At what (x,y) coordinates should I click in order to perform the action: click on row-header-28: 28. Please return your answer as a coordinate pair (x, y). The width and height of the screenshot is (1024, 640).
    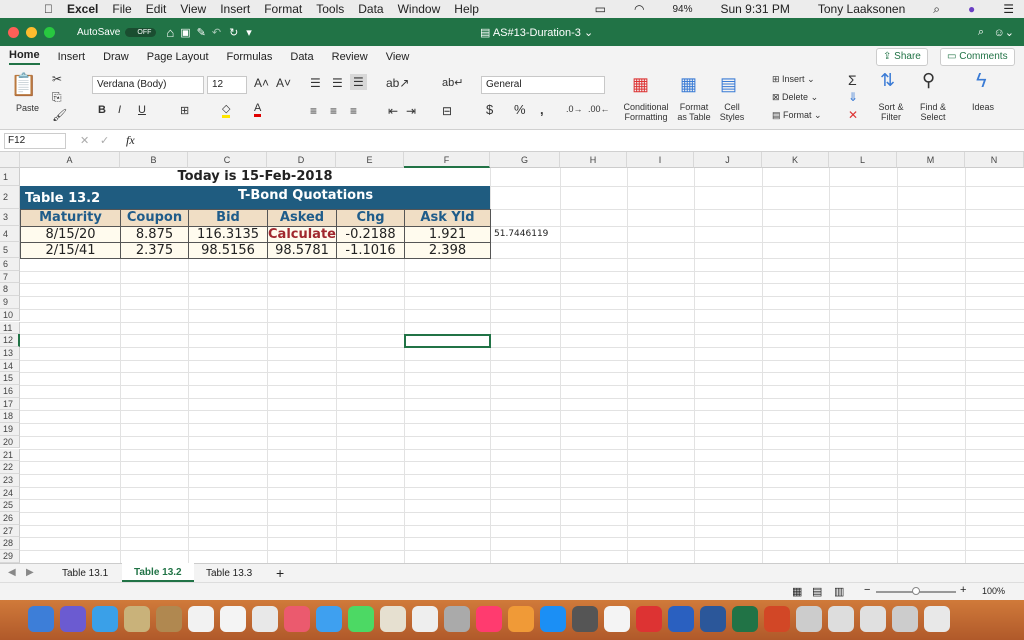
    Looking at the image, I should click on (10, 544).